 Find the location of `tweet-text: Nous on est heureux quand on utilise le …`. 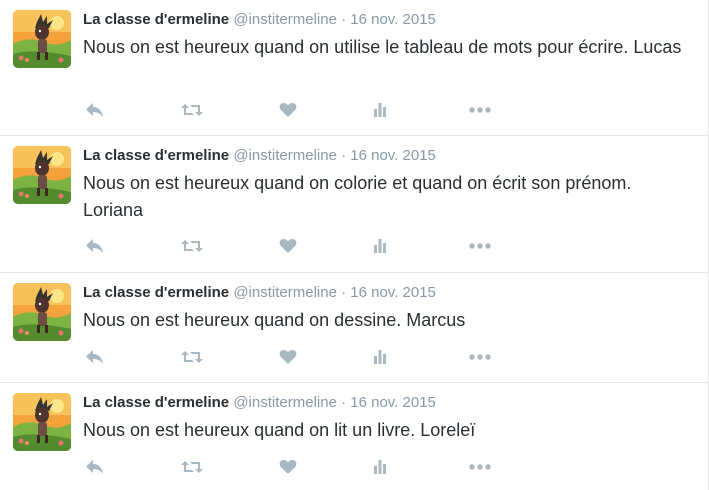

tweet-text: Nous on est heureux quand on utilise le … is located at coordinates (382, 47).